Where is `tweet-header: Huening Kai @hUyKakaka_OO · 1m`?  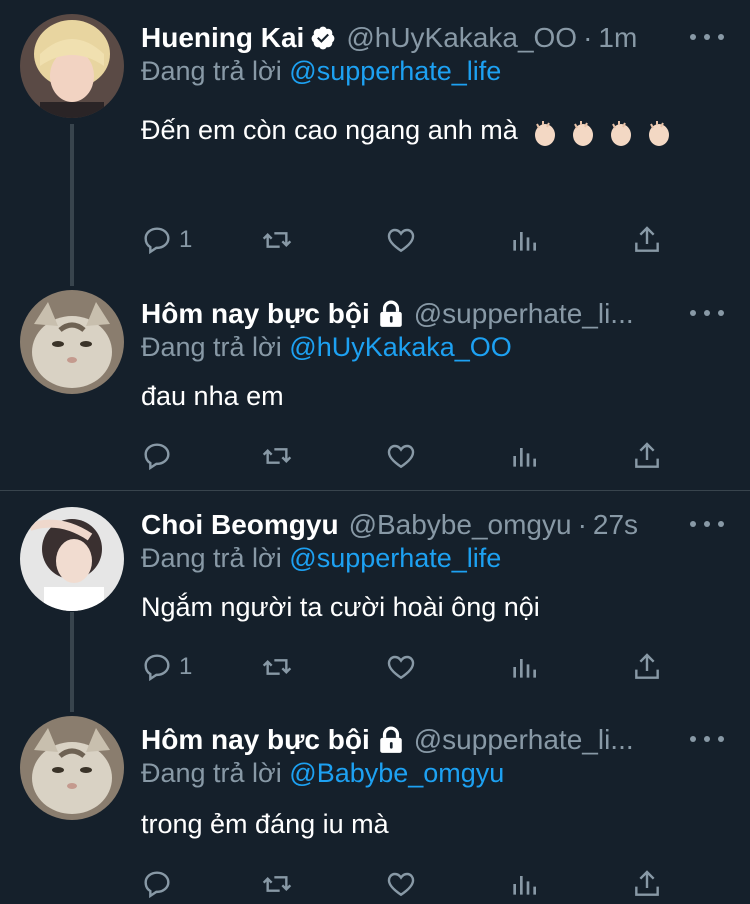 tweet-header: Huening Kai @hUyKakaka_OO · 1m is located at coordinates (435, 38).